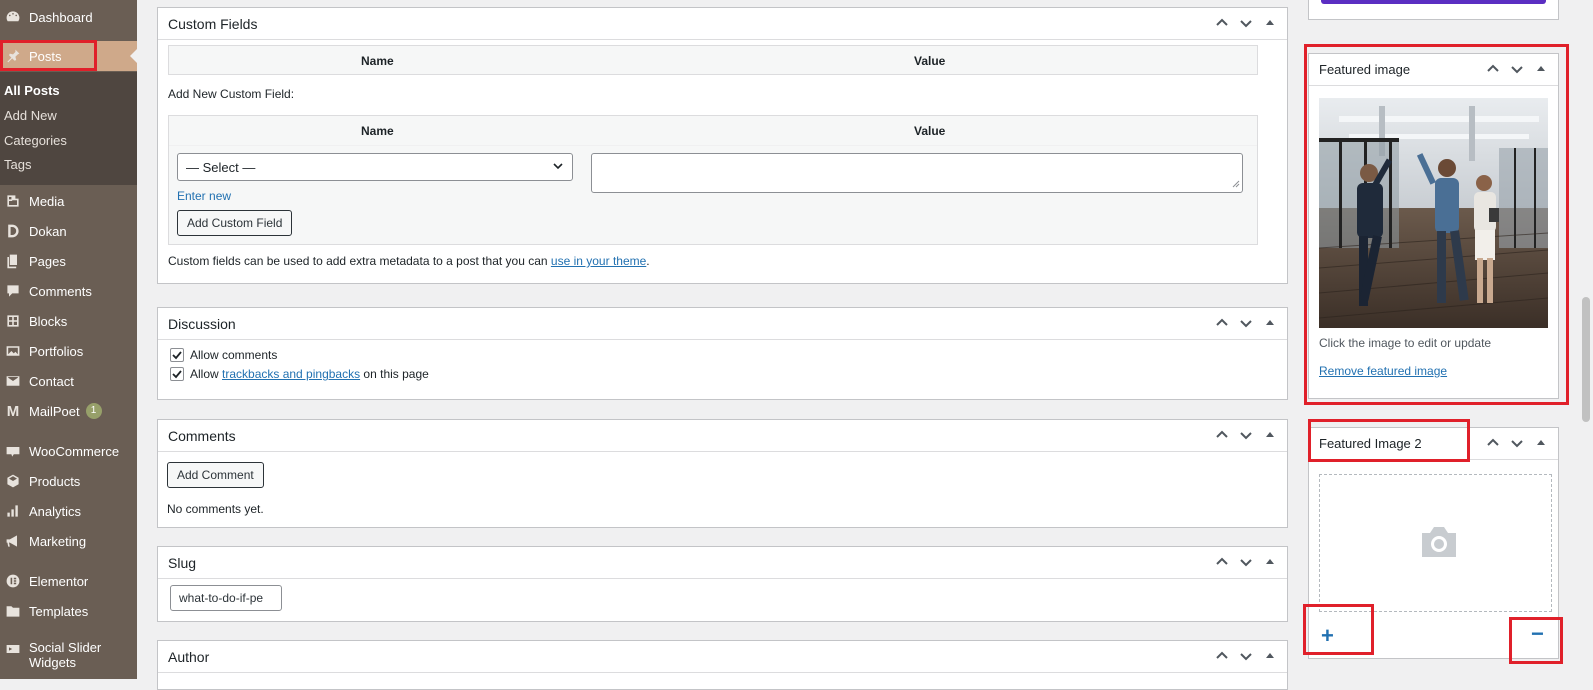 The height and width of the screenshot is (690, 1593). Describe the element at coordinates (68, 321) in the screenshot. I see `menu-blocks: Blocks` at that location.